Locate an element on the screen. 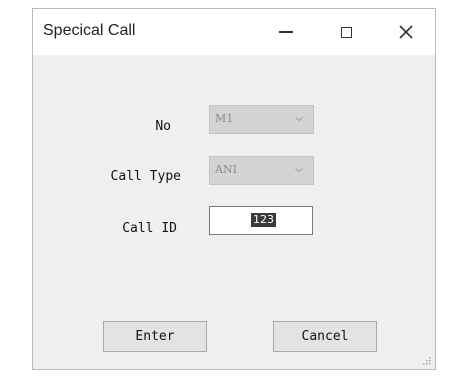 The image size is (471, 378). title-bar: Specical Call is located at coordinates (234, 32).